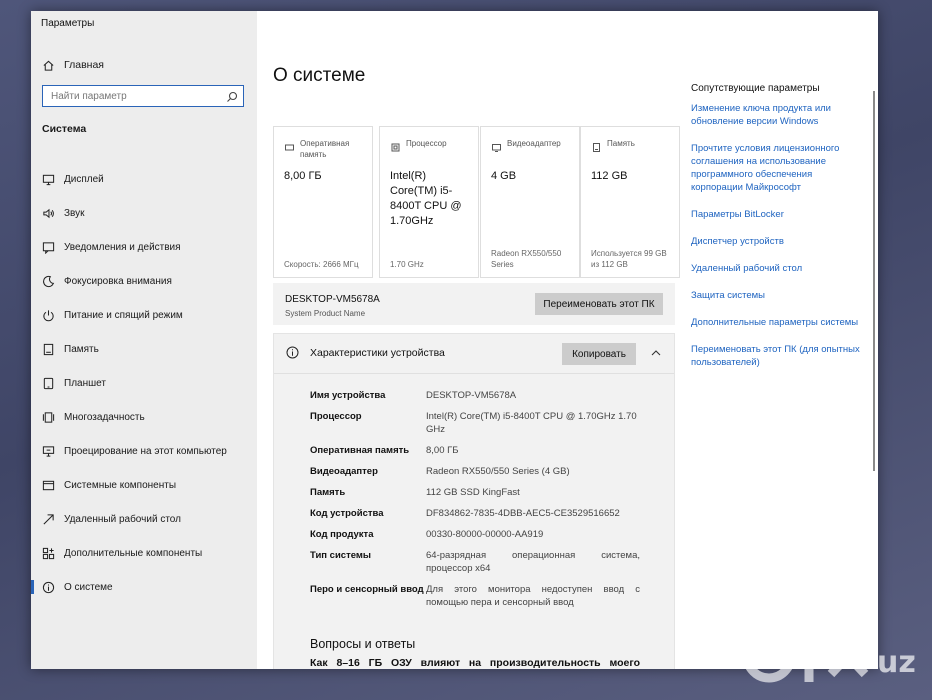 The height and width of the screenshot is (700, 932). What do you see at coordinates (48, 315) in the screenshot?
I see `power-icon` at bounding box center [48, 315].